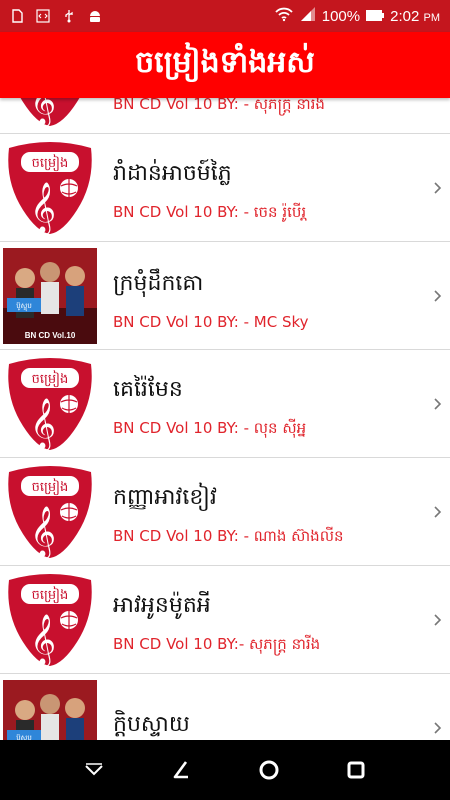 Image resolution: width=450 pixels, height=800 pixels. I want to click on song-logo-thumbnail: ចម្រៀង𝄞, so click(50, 113).